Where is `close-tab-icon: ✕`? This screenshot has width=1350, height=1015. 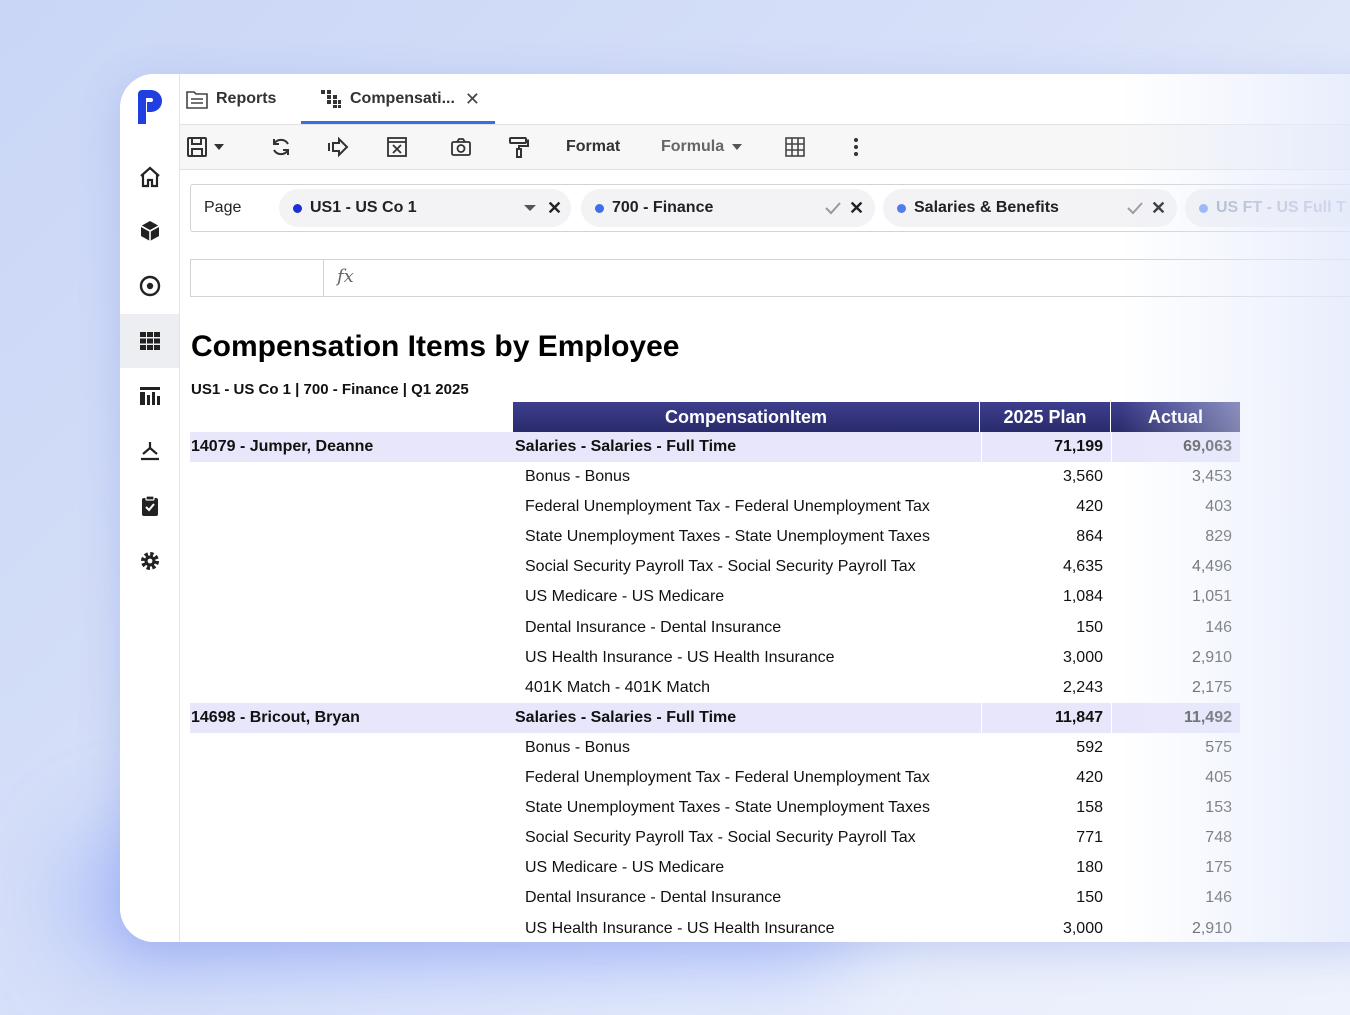 close-tab-icon: ✕ is located at coordinates (472, 99).